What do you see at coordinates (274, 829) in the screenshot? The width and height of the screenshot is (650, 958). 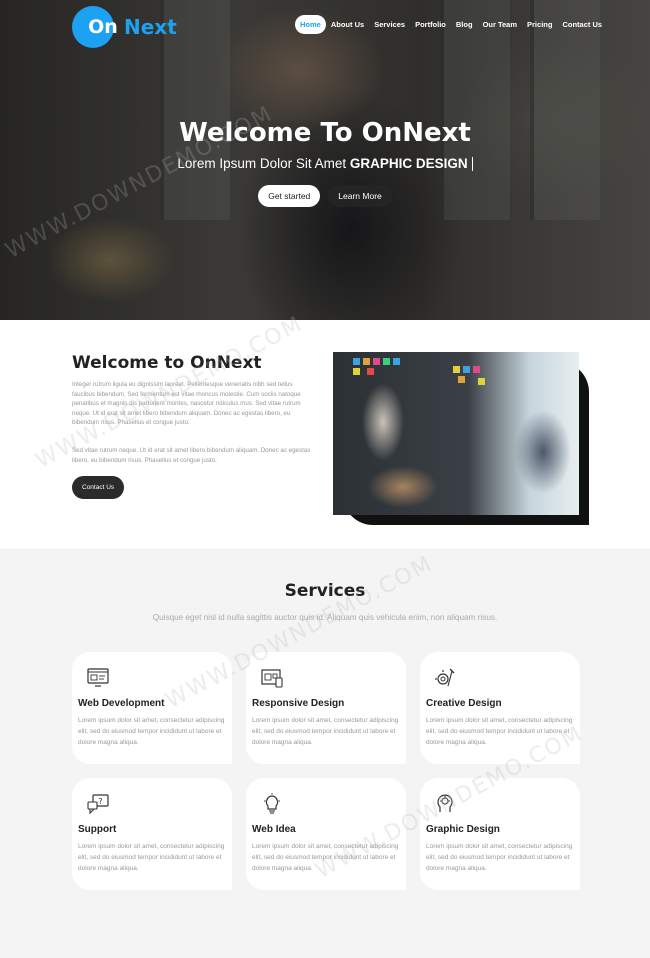 I see `service-card-title: Web Idea` at bounding box center [274, 829].